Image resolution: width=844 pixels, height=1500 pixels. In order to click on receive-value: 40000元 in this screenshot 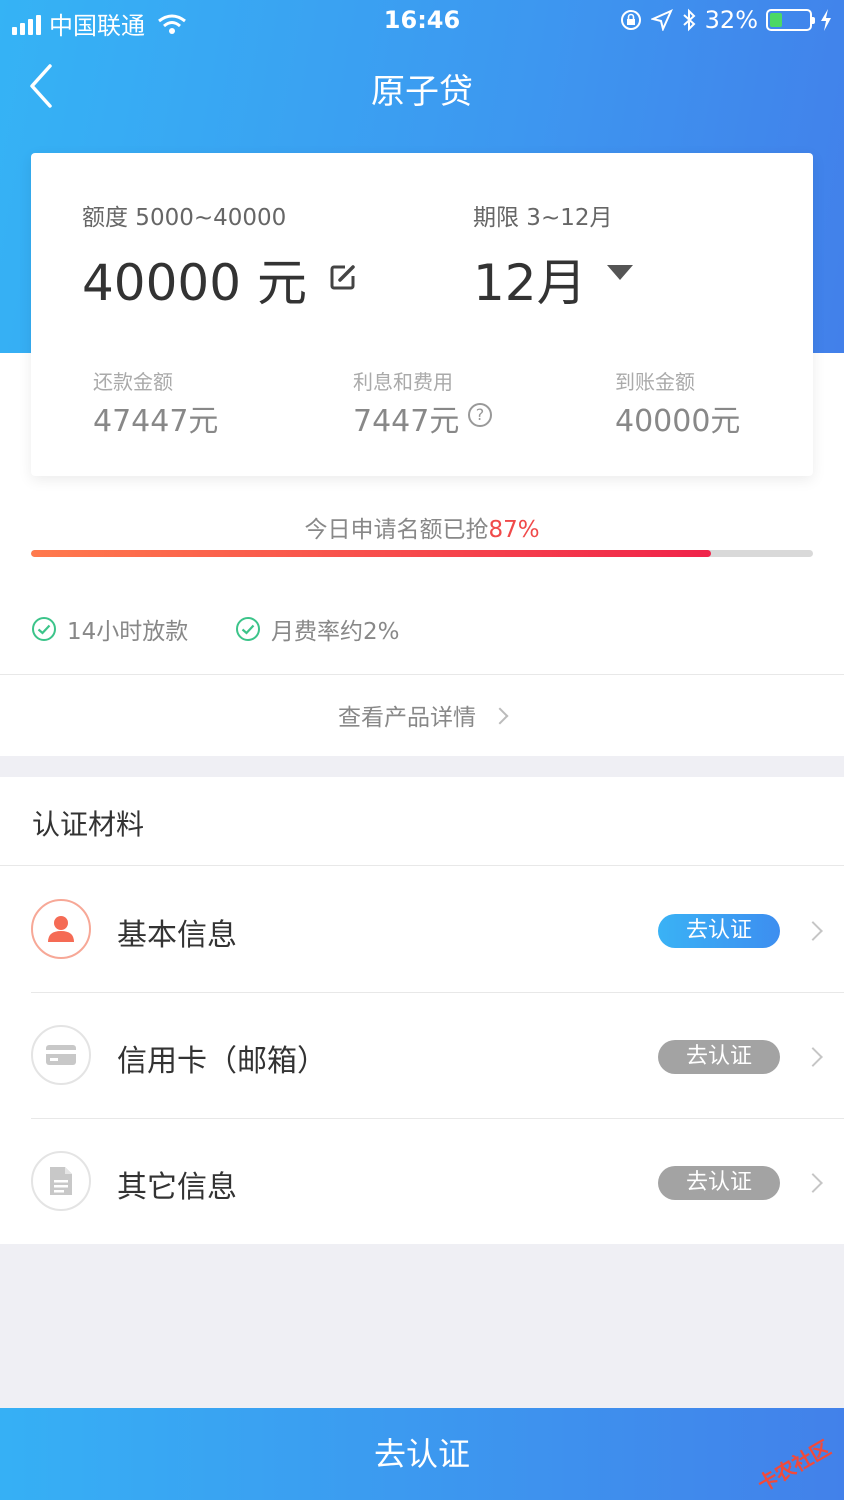, I will do `click(678, 421)`.